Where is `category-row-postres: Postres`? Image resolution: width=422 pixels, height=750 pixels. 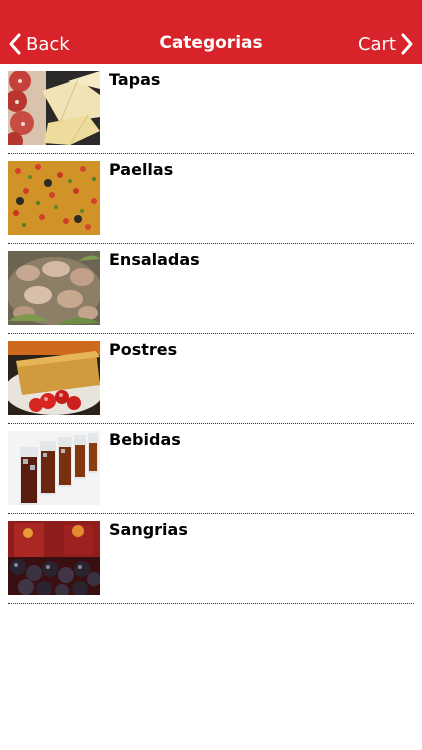
category-row-postres: Postres is located at coordinates (211, 379).